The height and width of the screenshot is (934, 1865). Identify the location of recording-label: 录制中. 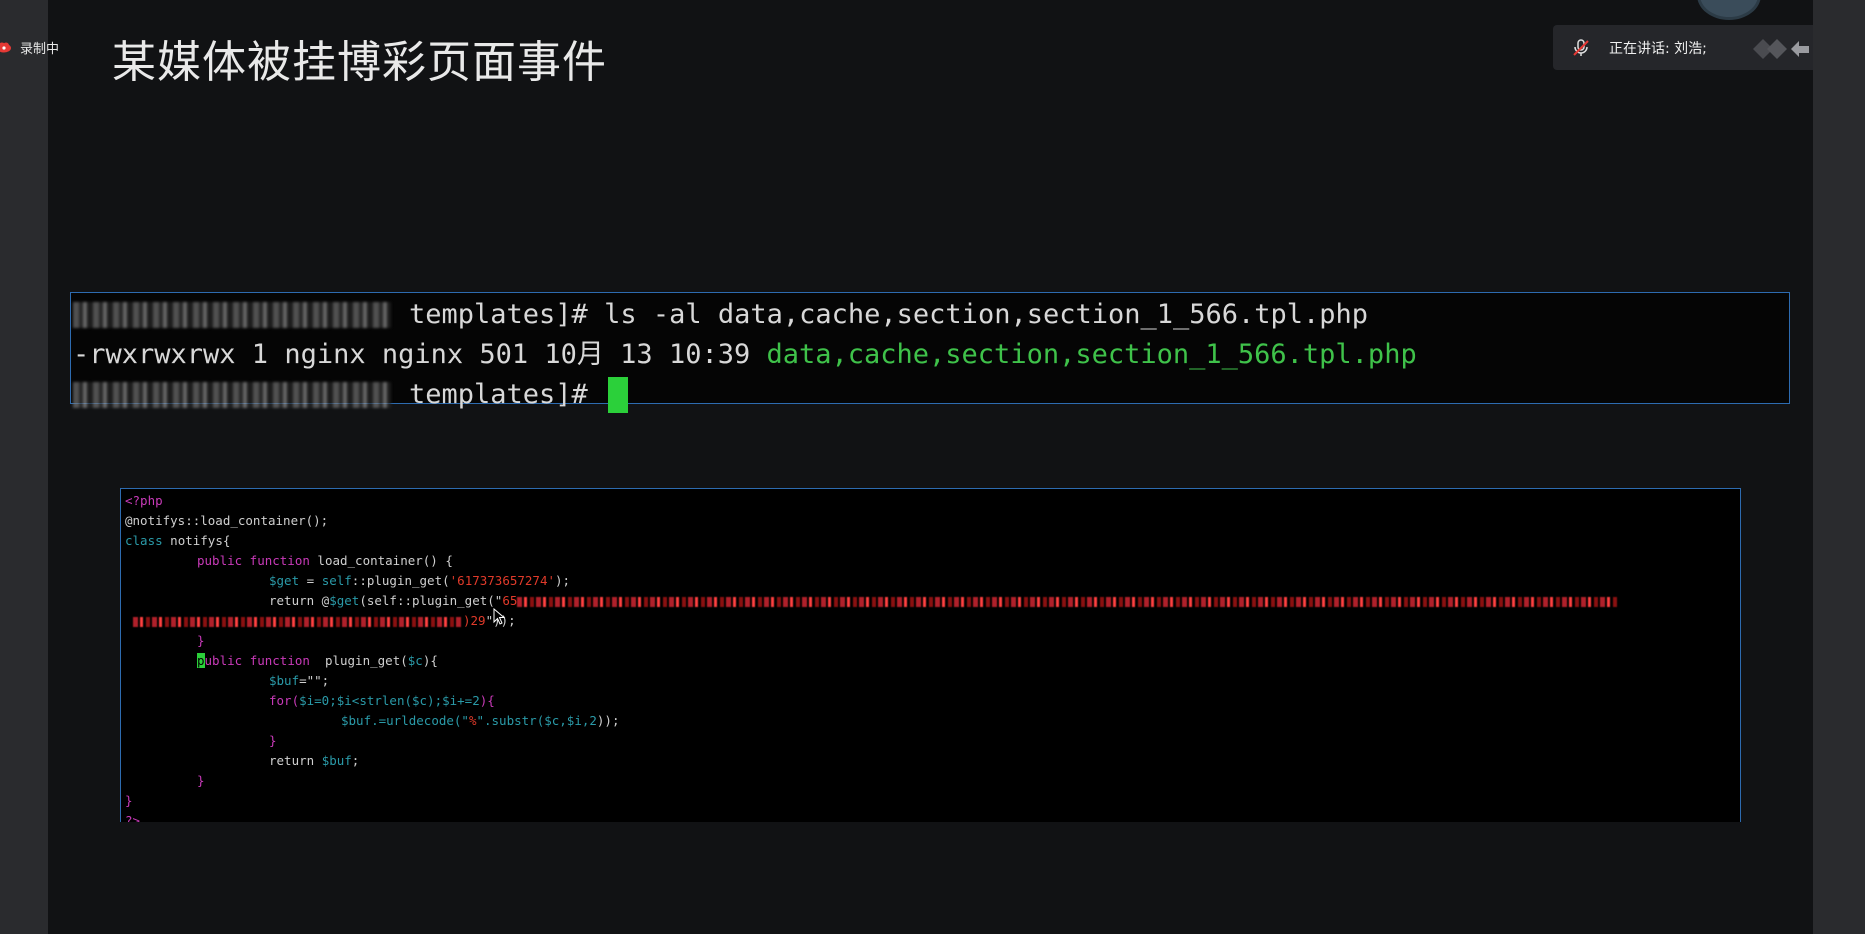
(40, 49).